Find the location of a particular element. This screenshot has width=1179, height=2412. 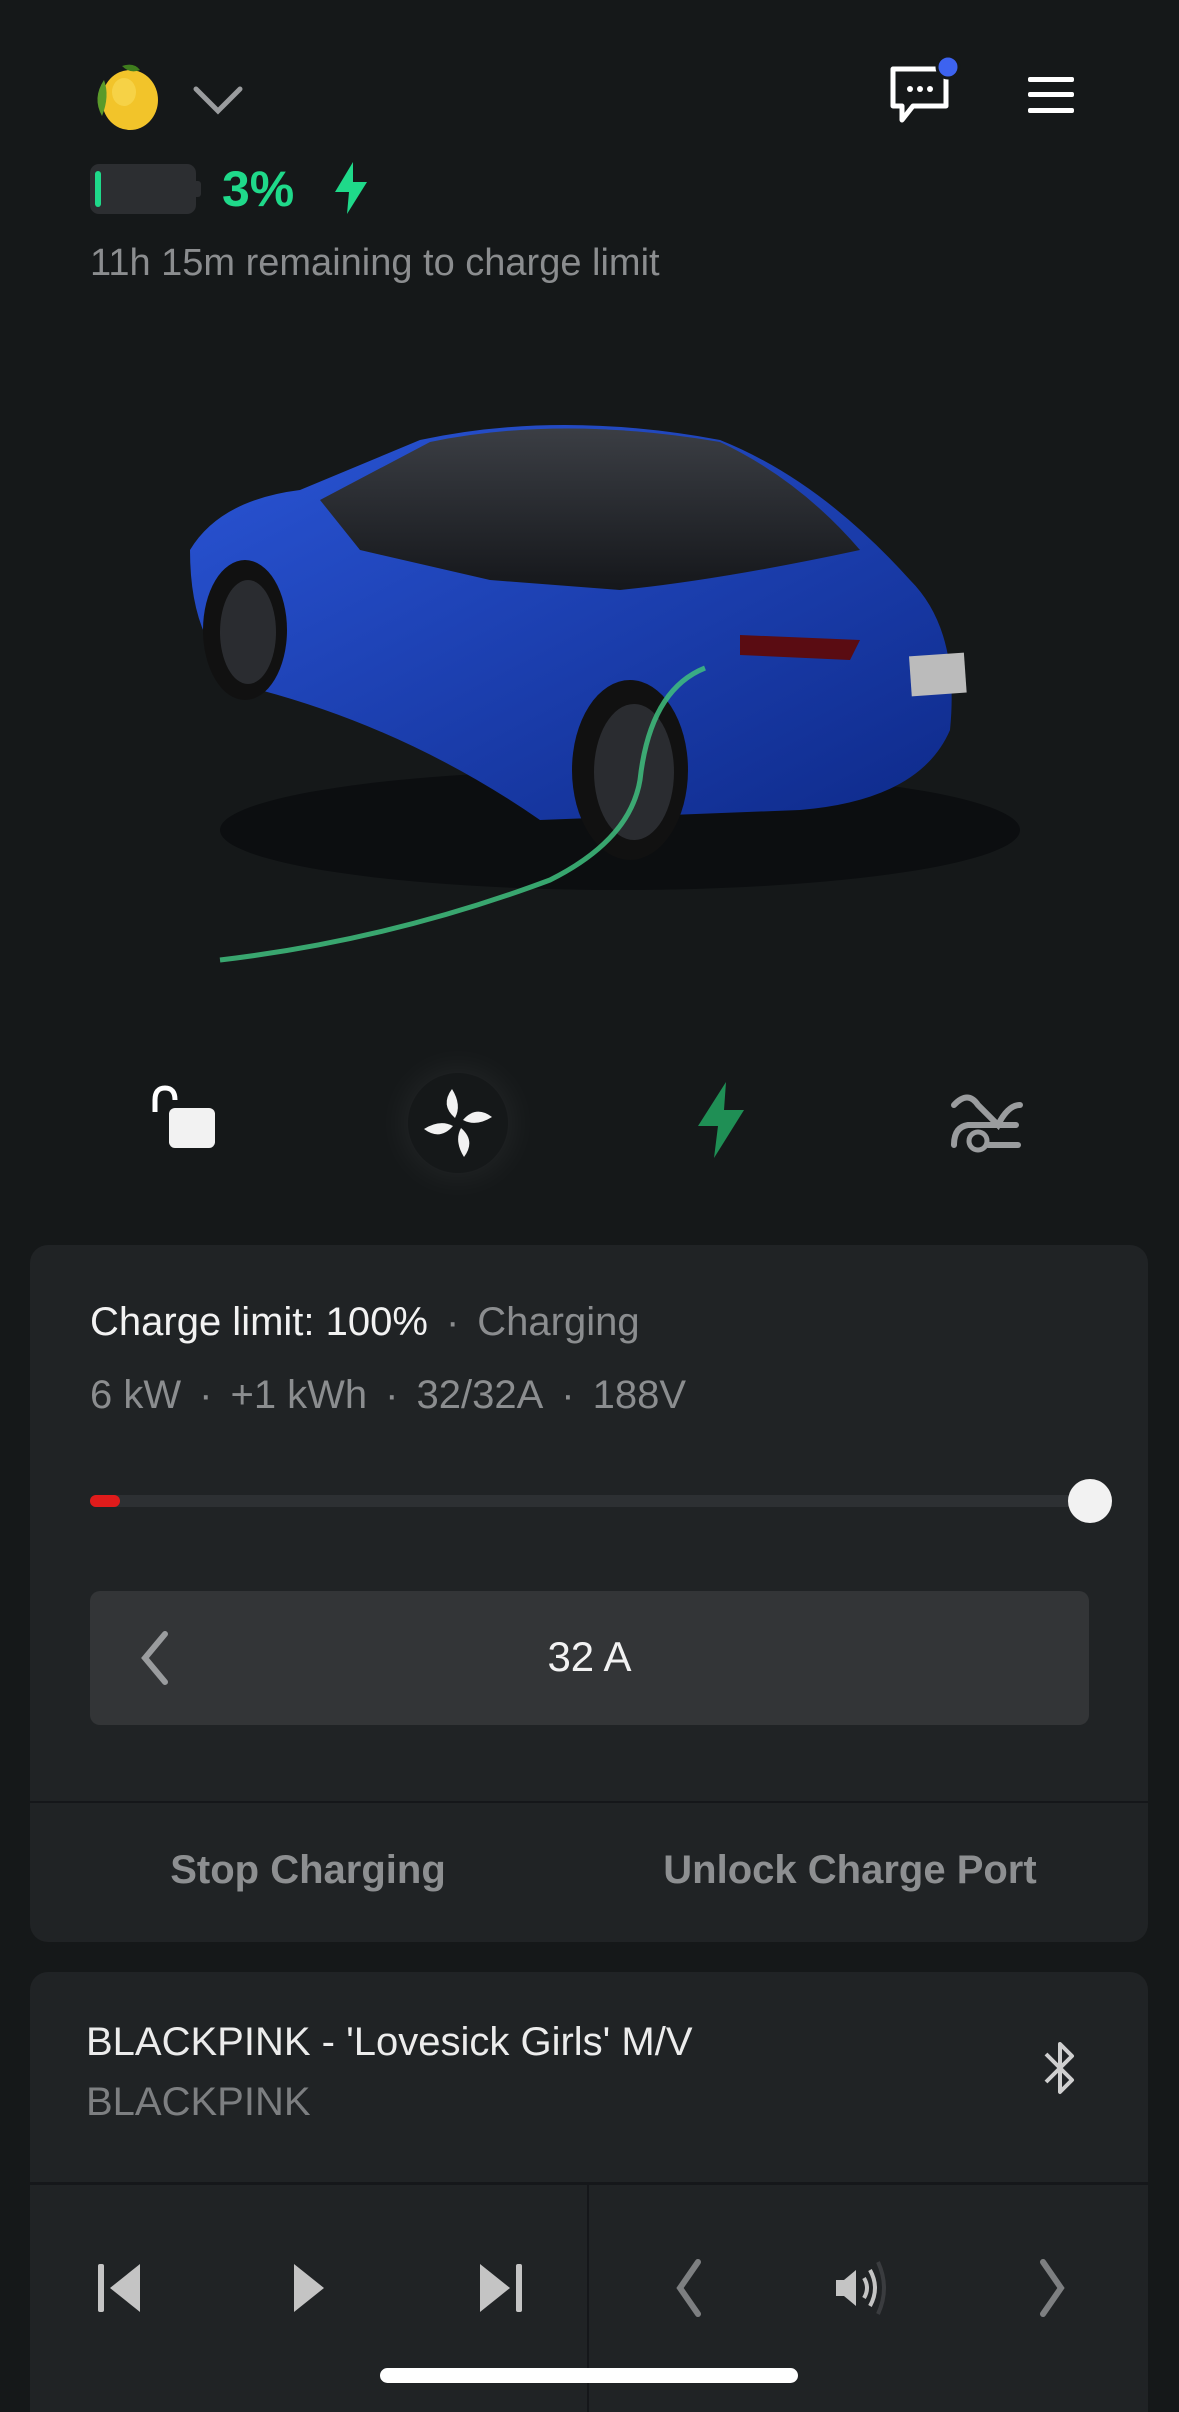

summon-button is located at coordinates (988, 1120).